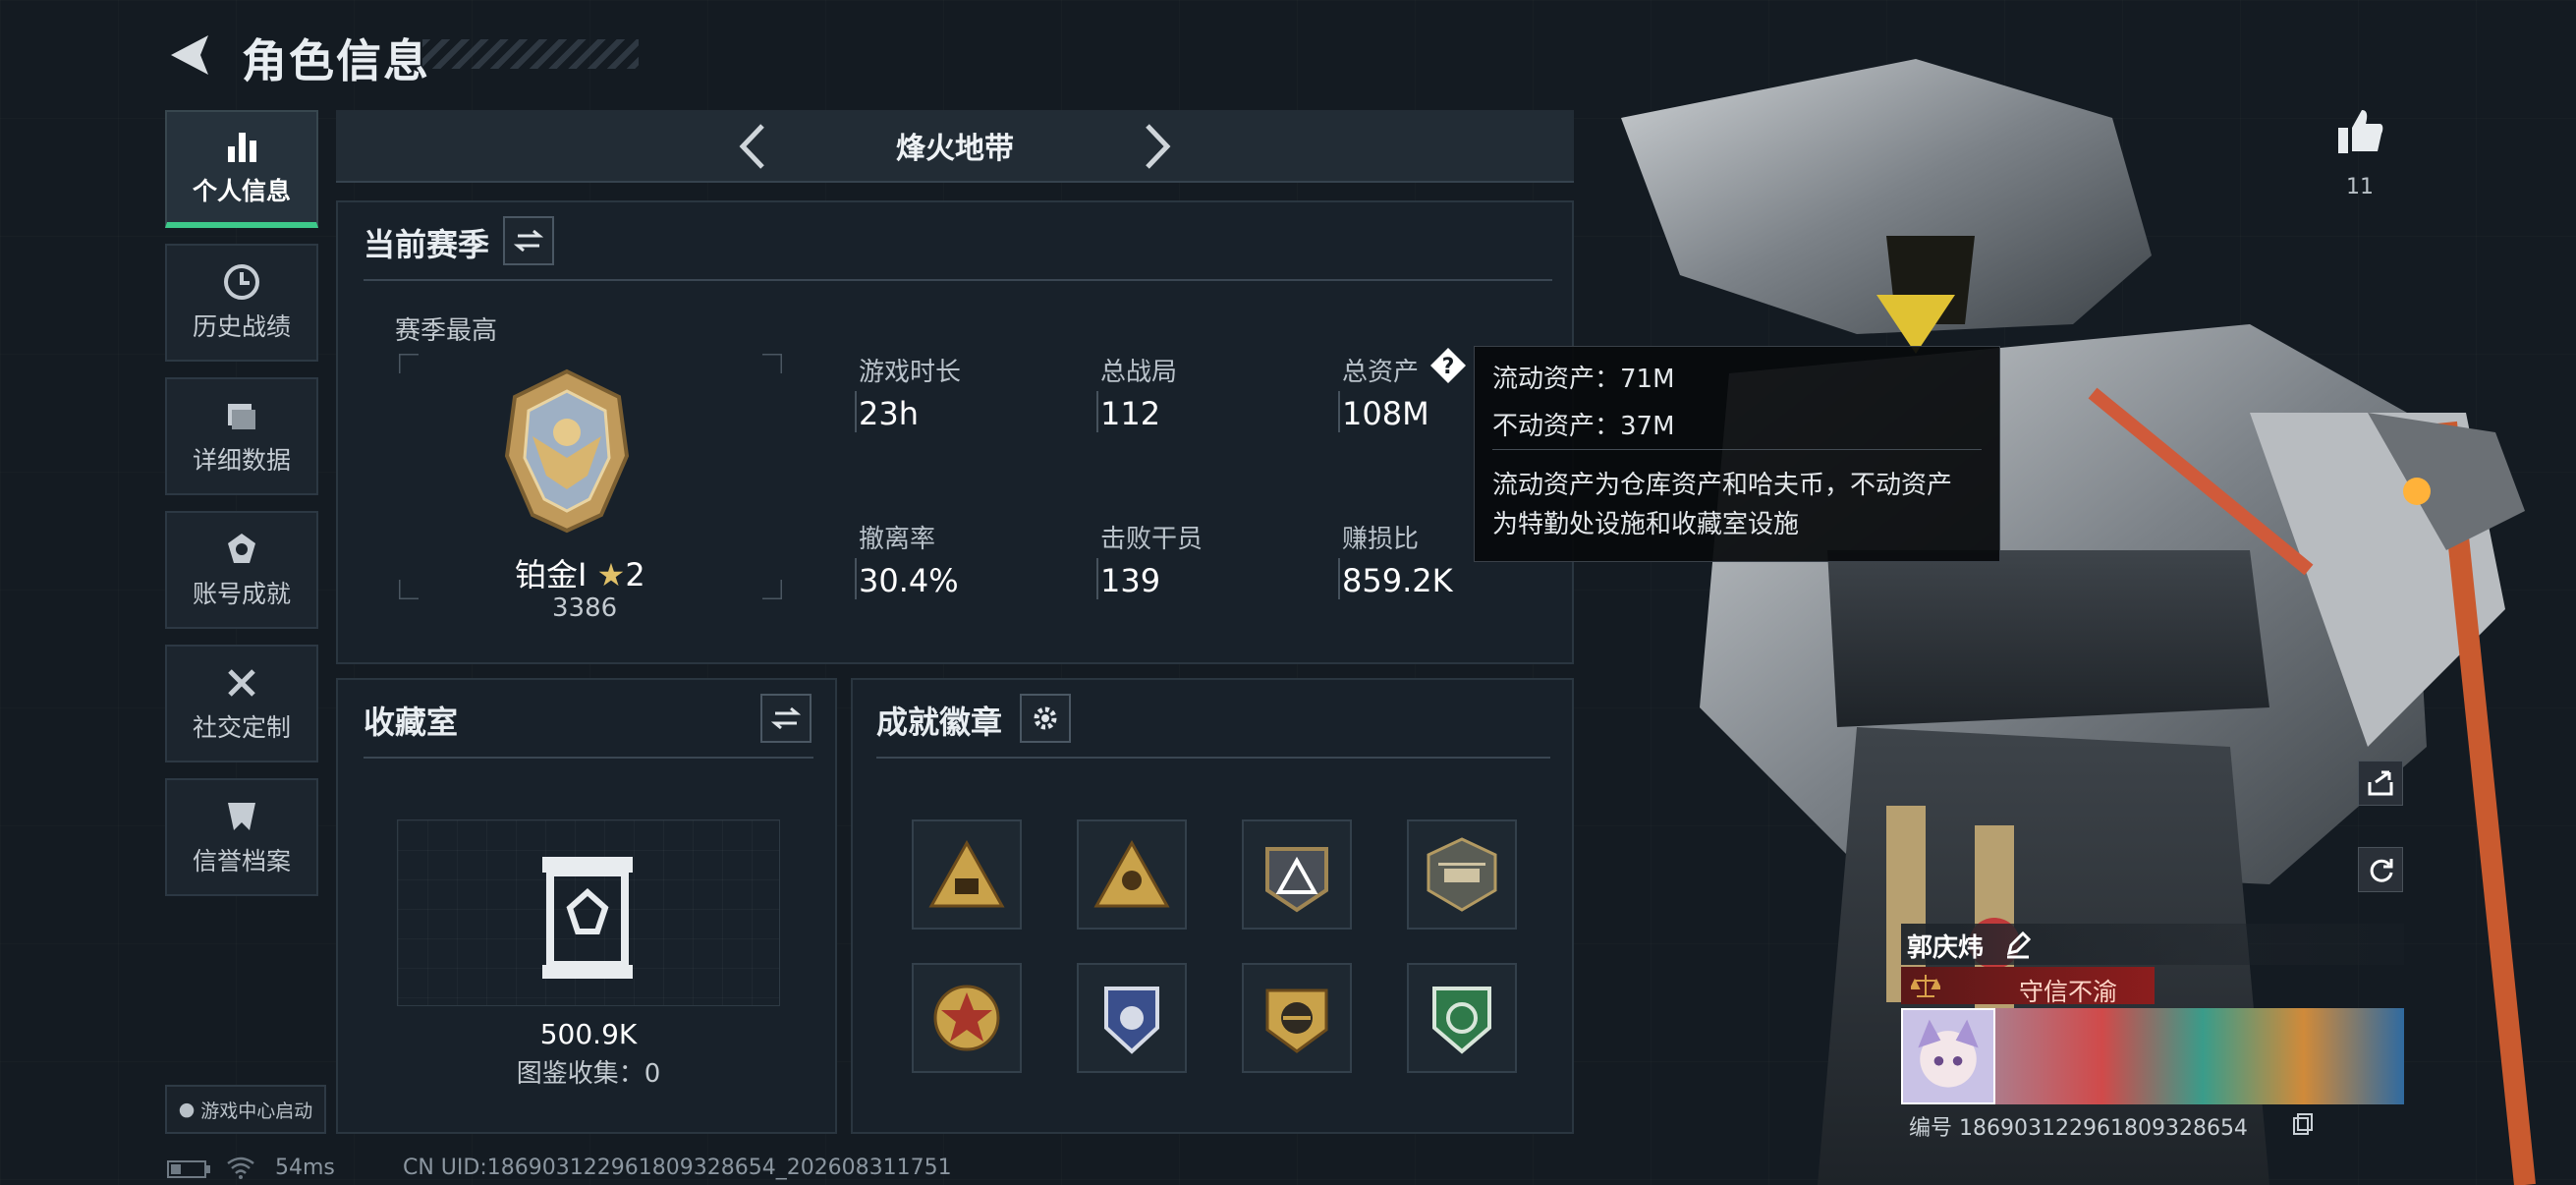  I want to click on game-center-label: 游戏中心启动, so click(256, 1111).